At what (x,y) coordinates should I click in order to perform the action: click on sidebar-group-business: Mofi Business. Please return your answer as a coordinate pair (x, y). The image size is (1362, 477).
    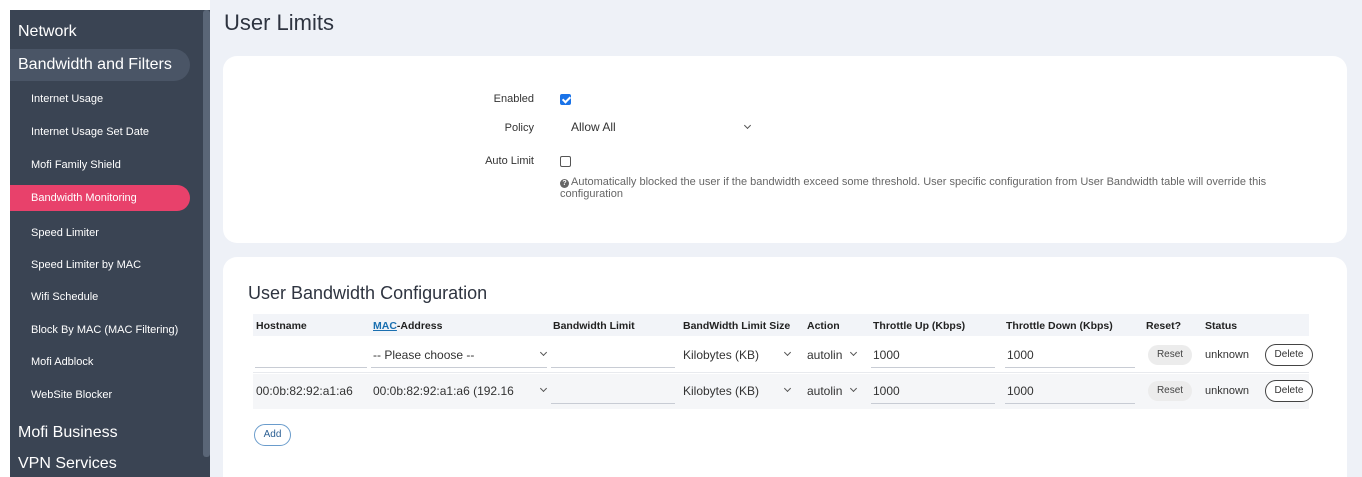
    Looking at the image, I should click on (68, 433).